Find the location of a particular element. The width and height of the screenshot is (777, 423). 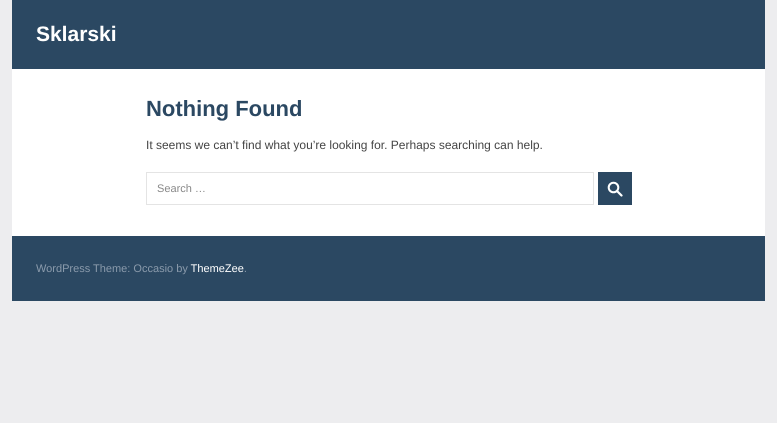

page-title: Nothing Found is located at coordinates (225, 109).